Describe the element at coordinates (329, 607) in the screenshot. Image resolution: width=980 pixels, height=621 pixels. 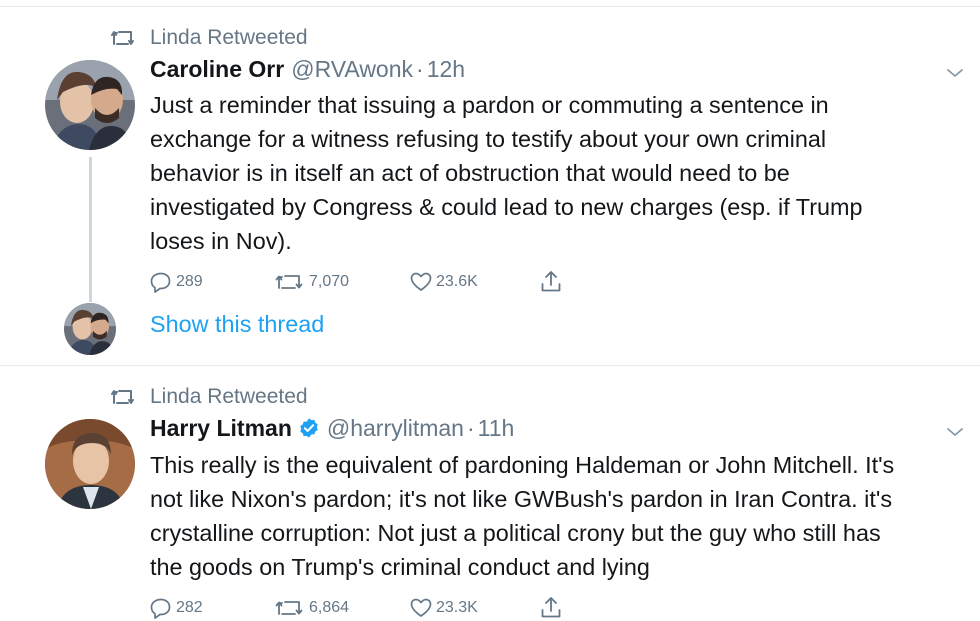
I see `retweet-count: 6,864` at that location.